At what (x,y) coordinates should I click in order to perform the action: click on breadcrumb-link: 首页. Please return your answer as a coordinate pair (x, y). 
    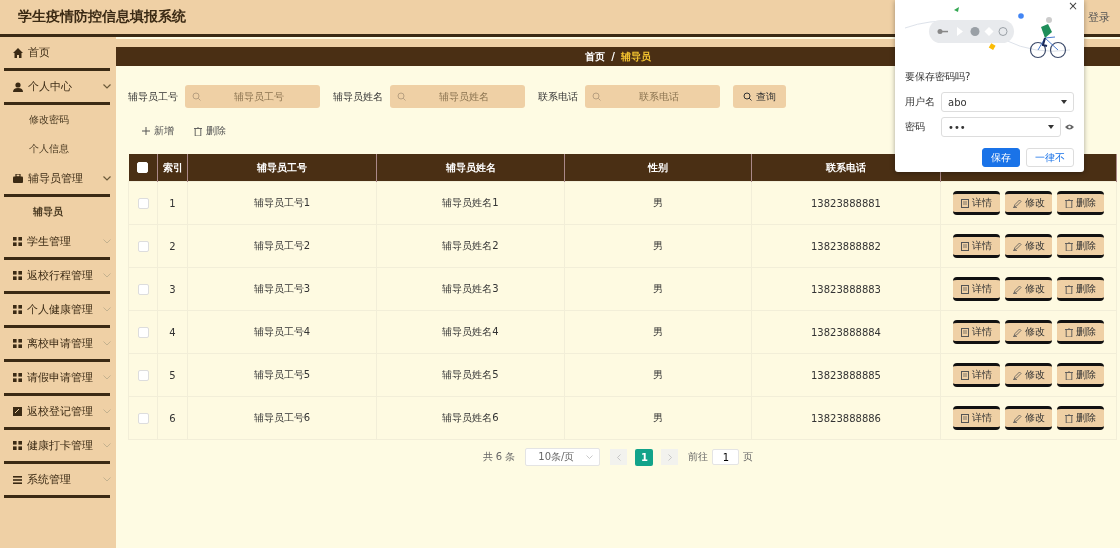
    Looking at the image, I should click on (595, 56).